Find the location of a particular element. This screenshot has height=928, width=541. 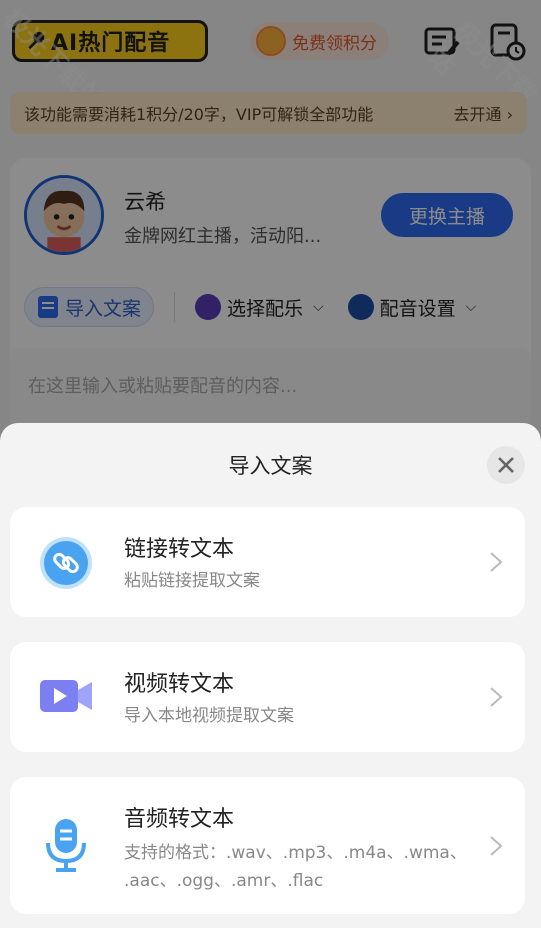

sheet-title: 导入文案 is located at coordinates (270, 466).